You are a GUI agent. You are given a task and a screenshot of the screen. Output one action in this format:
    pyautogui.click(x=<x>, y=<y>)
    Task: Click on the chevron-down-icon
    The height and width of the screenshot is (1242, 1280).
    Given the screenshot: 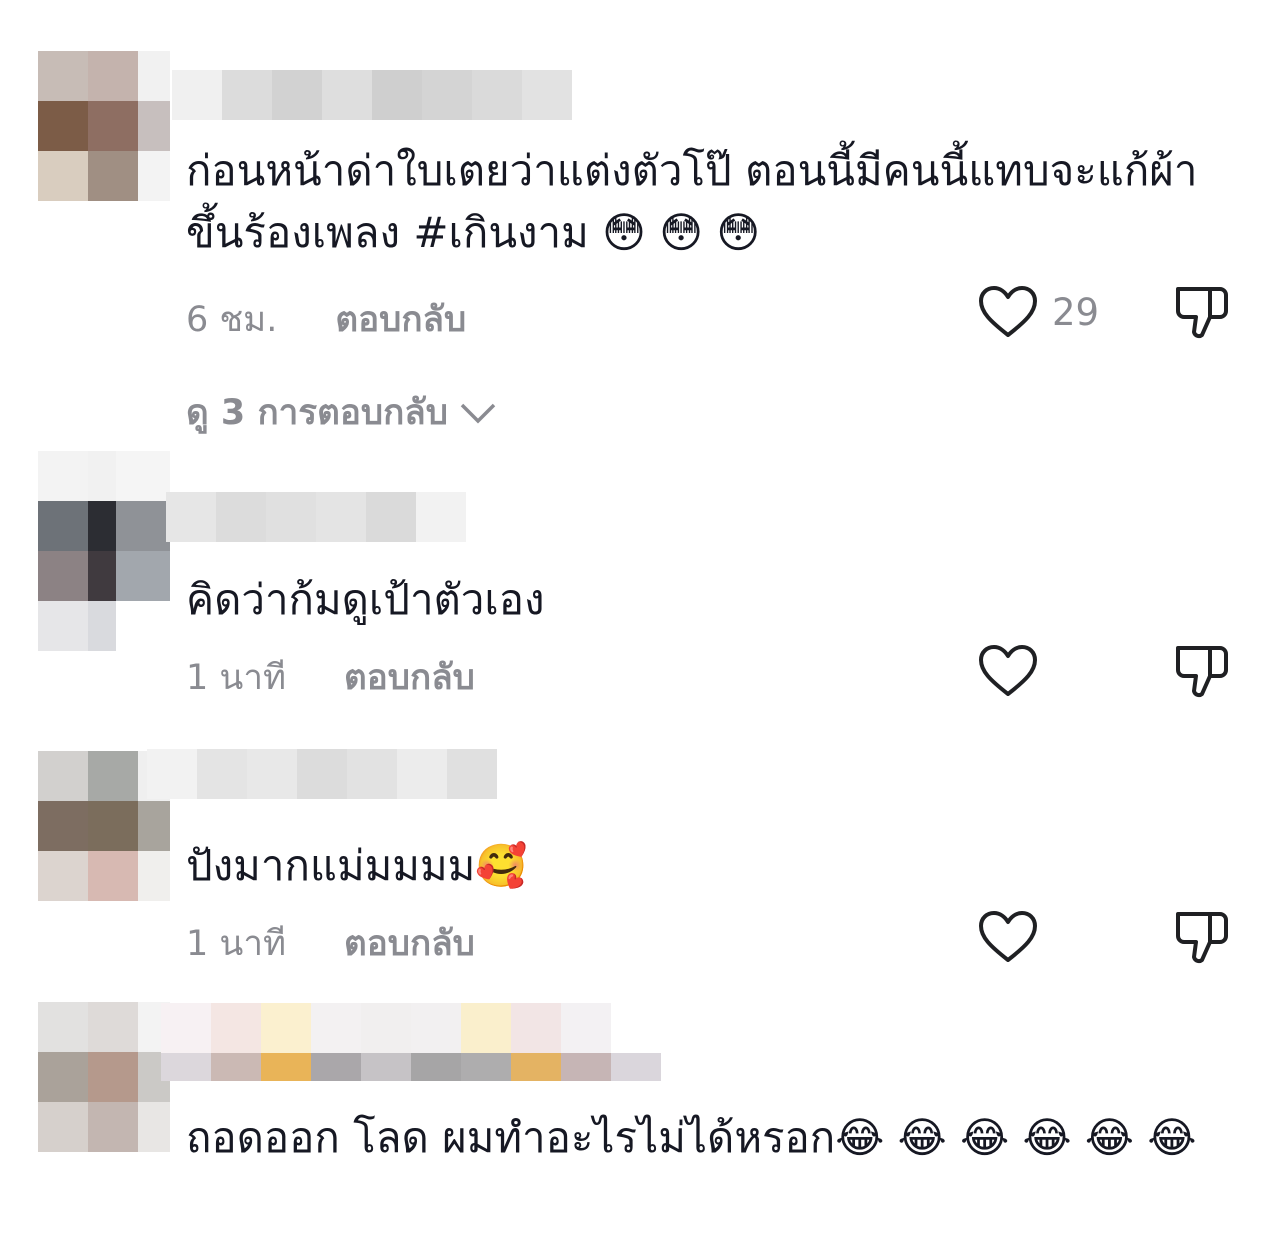 What is the action you would take?
    pyautogui.click(x=478, y=413)
    